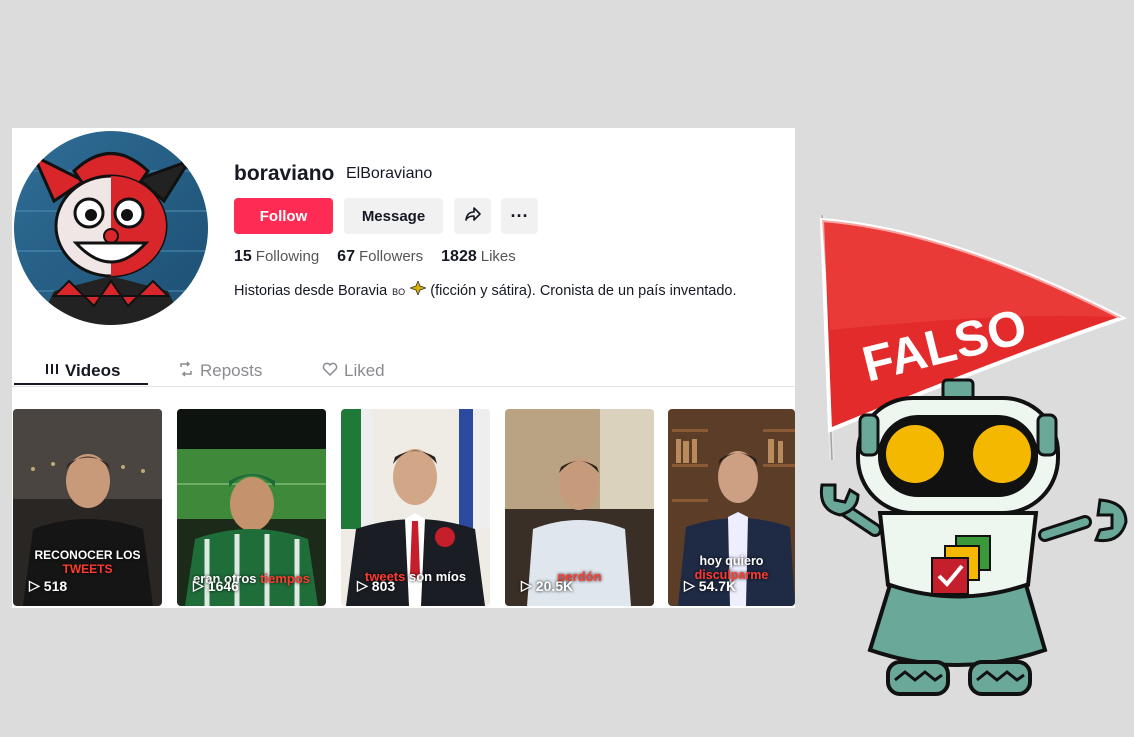 The height and width of the screenshot is (737, 1134). I want to click on view-count: ▷ 803, so click(376, 585).